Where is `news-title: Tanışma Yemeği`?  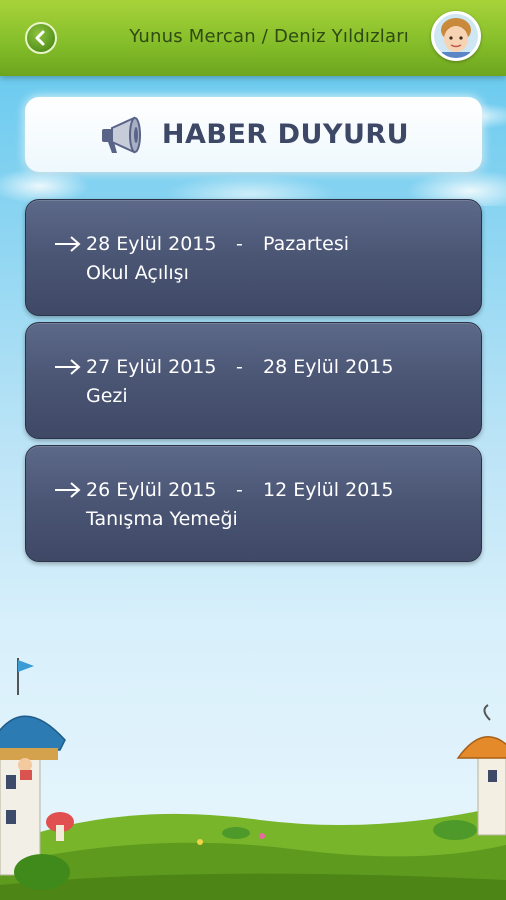
news-title: Tanışma Yemeği is located at coordinates (162, 519).